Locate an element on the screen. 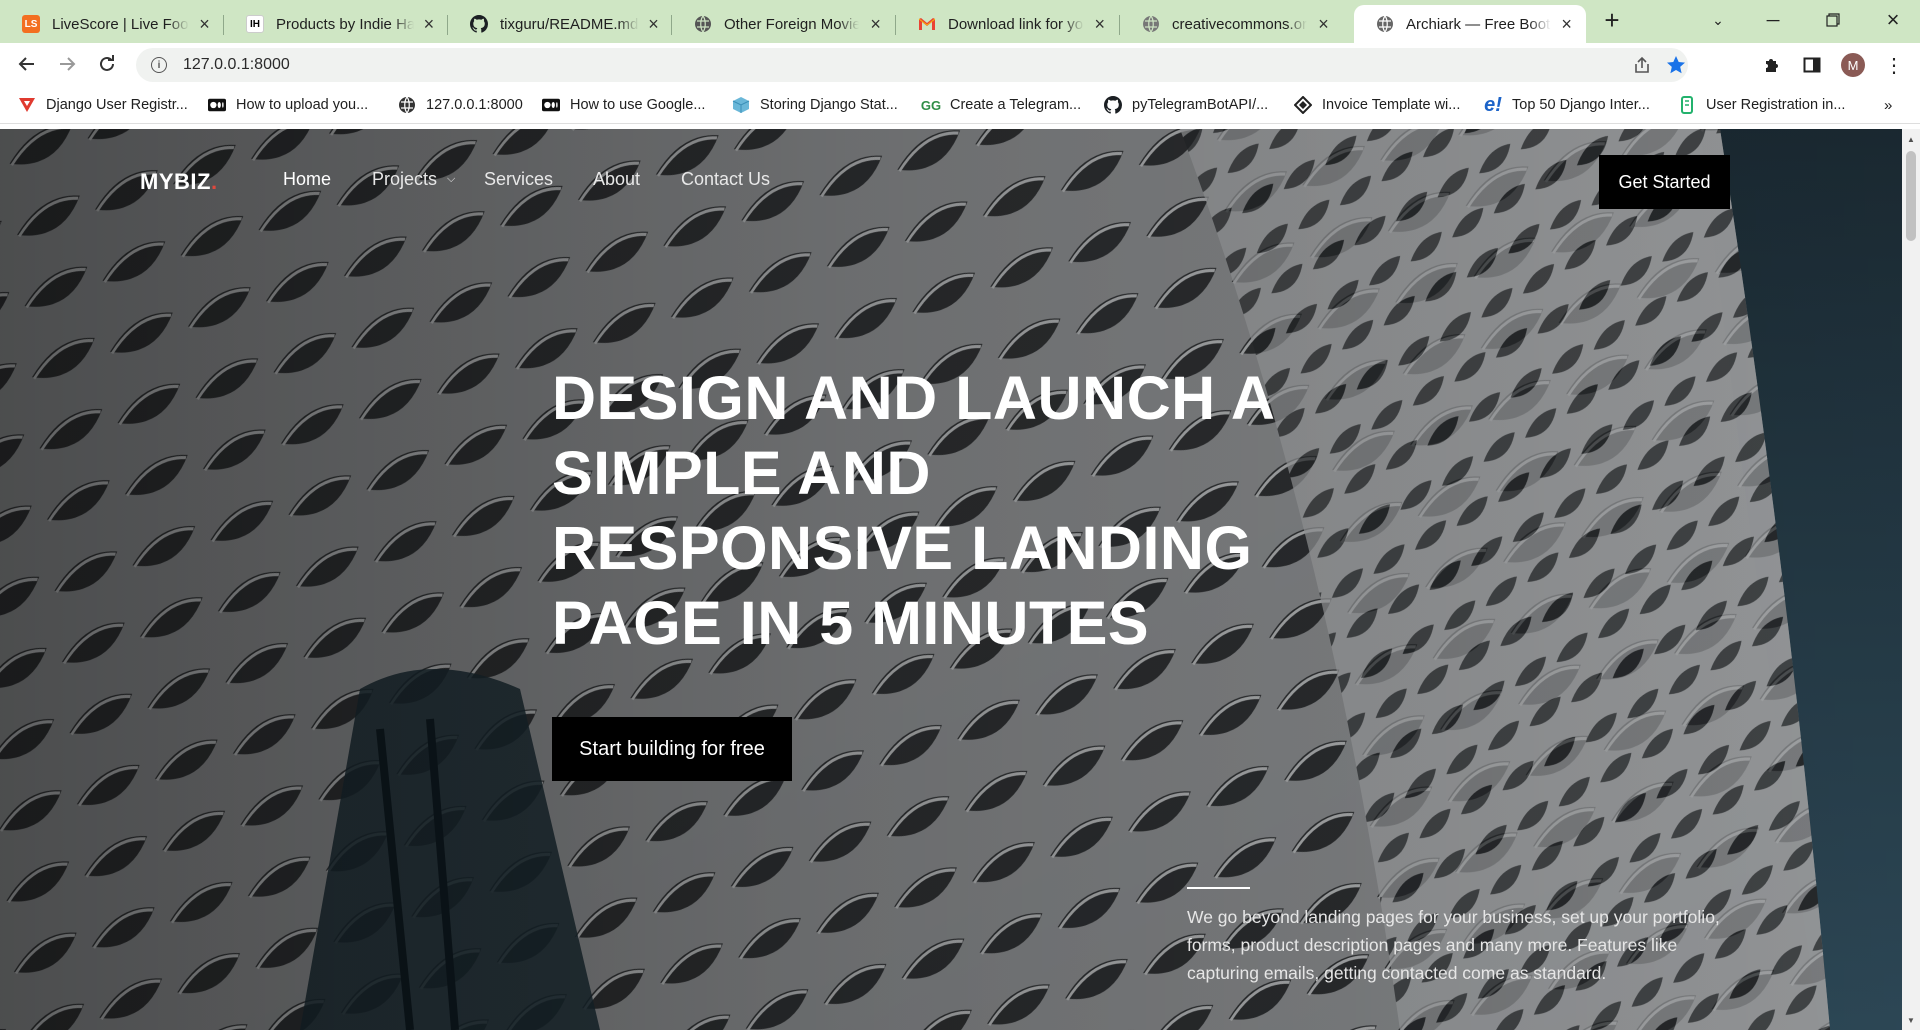 The width and height of the screenshot is (1920, 1030). tab-archiark: Archiark — Free Bootstrap × is located at coordinates (1470, 24).